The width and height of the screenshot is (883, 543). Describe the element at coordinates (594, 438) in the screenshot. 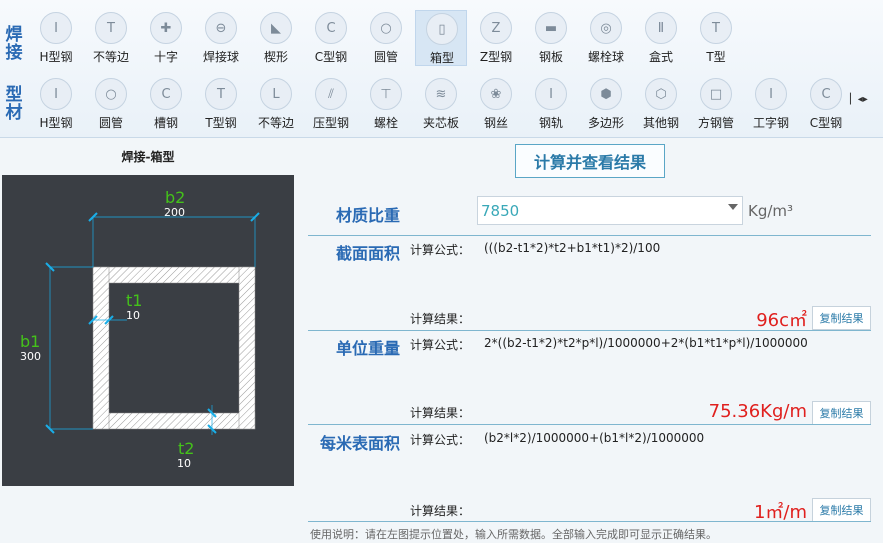

I see `formula-surface: (b2*l*2)/1000000+(b1*l*2)/1000000` at that location.